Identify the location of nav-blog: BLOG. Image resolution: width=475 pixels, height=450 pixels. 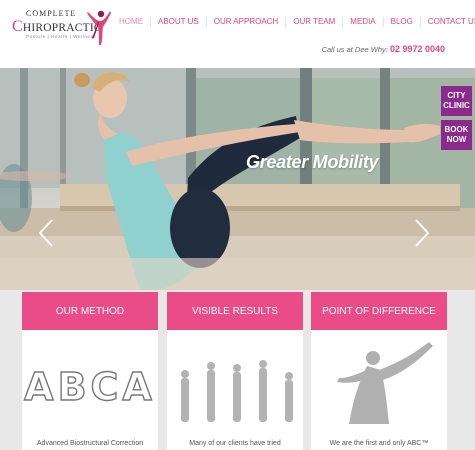
(401, 22).